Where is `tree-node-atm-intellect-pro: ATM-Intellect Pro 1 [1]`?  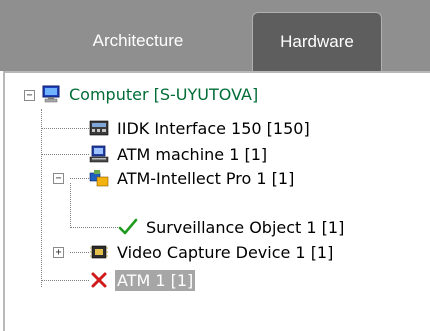 tree-node-atm-intellect-pro: ATM-Intellect Pro 1 [1] is located at coordinates (192, 178).